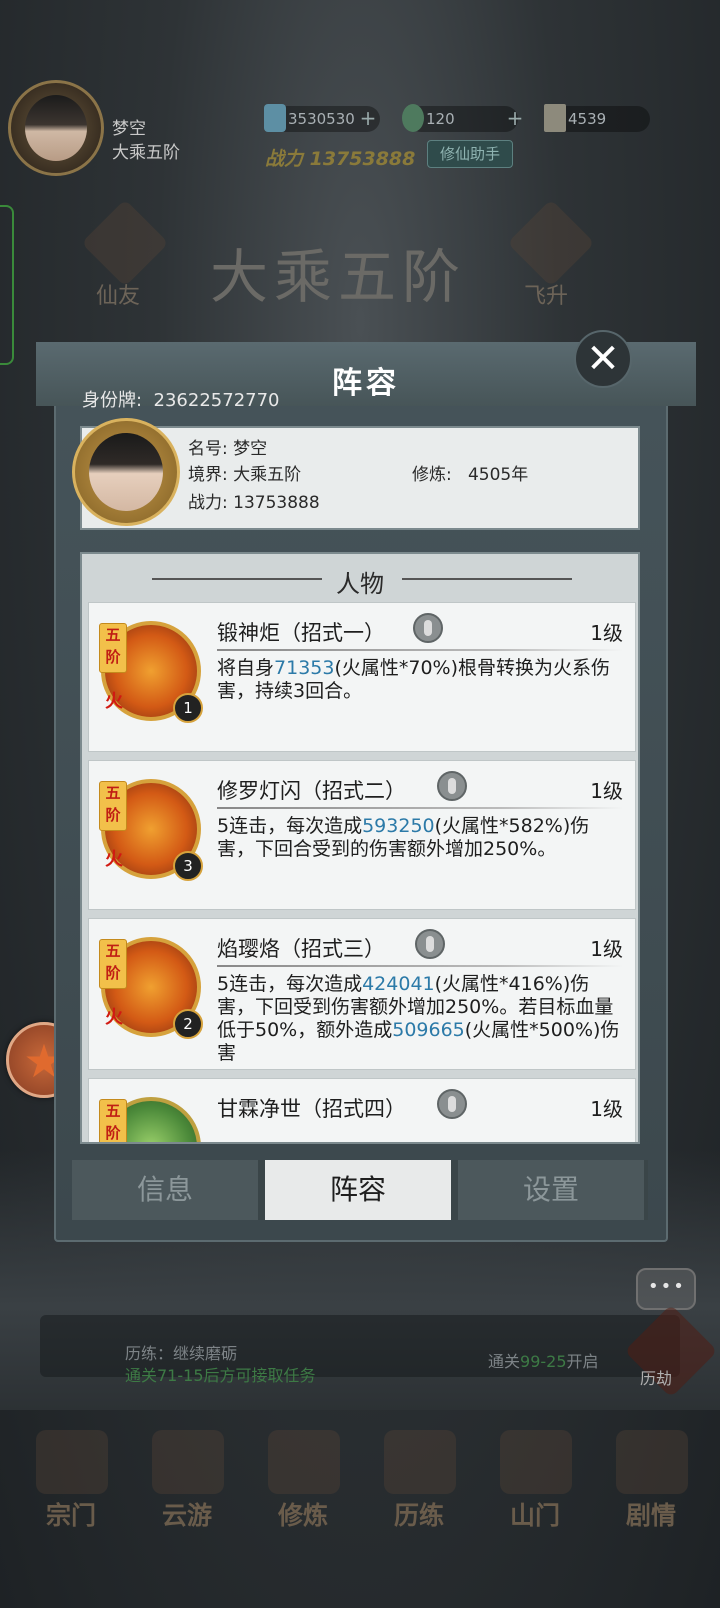 Image resolution: width=720 pixels, height=1608 pixels. I want to click on story-icon, so click(652, 1462).